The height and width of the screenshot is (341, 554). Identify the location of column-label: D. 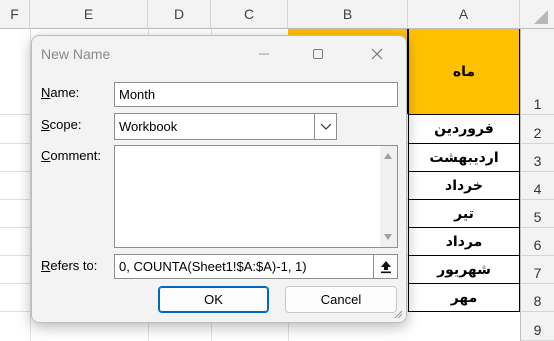
(179, 14).